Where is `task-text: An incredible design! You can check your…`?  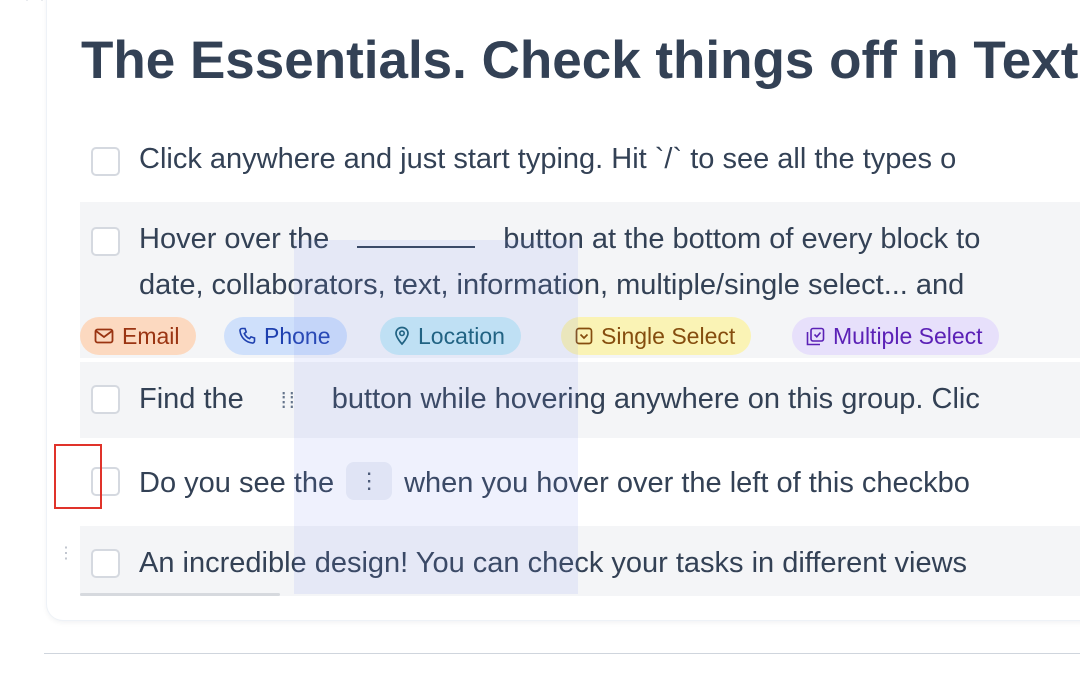 task-text: An incredible design! You can check your… is located at coordinates (553, 563).